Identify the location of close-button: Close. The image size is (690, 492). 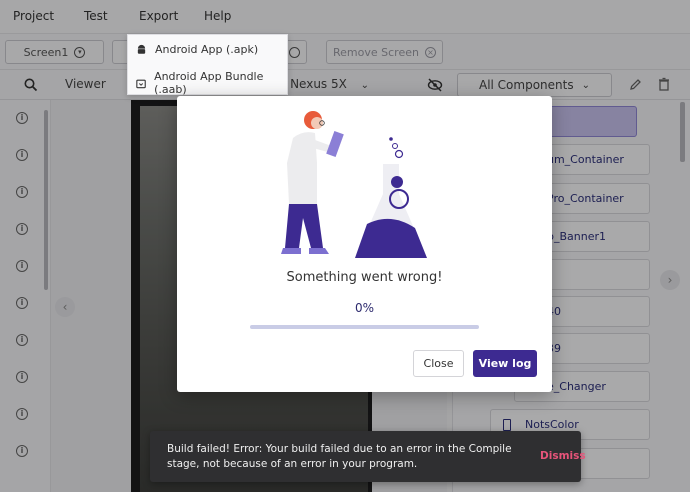
(438, 363).